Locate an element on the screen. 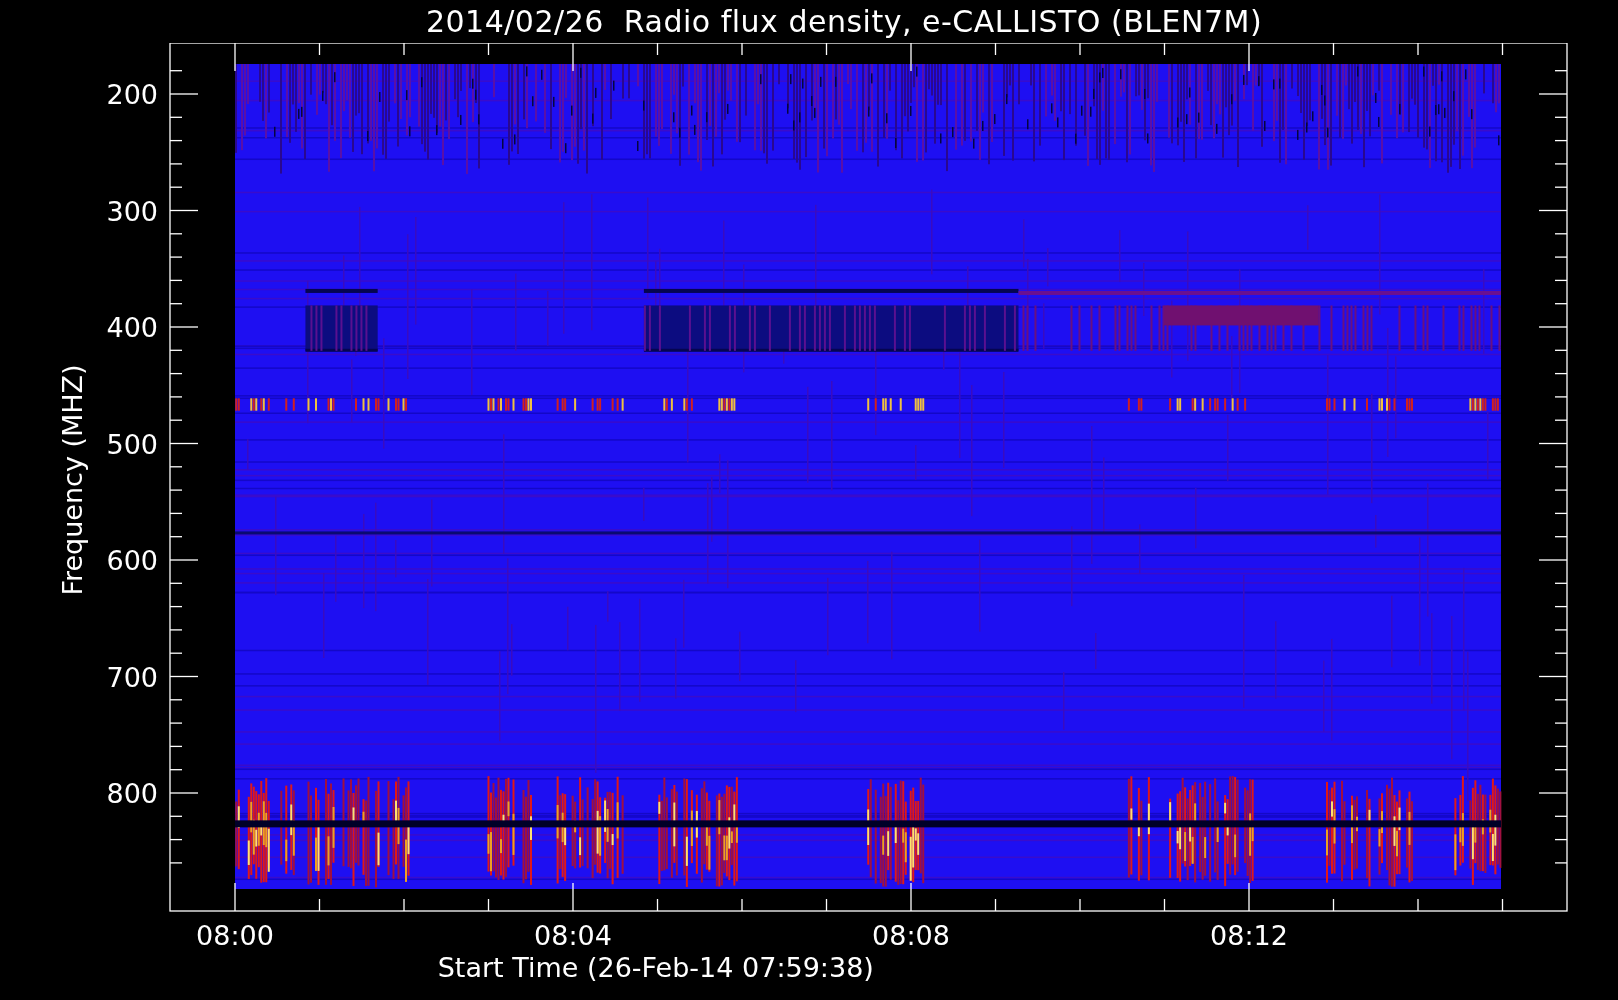 Image resolution: width=1618 pixels, height=1000 pixels. y-tick-label: 500 is located at coordinates (132, 444).